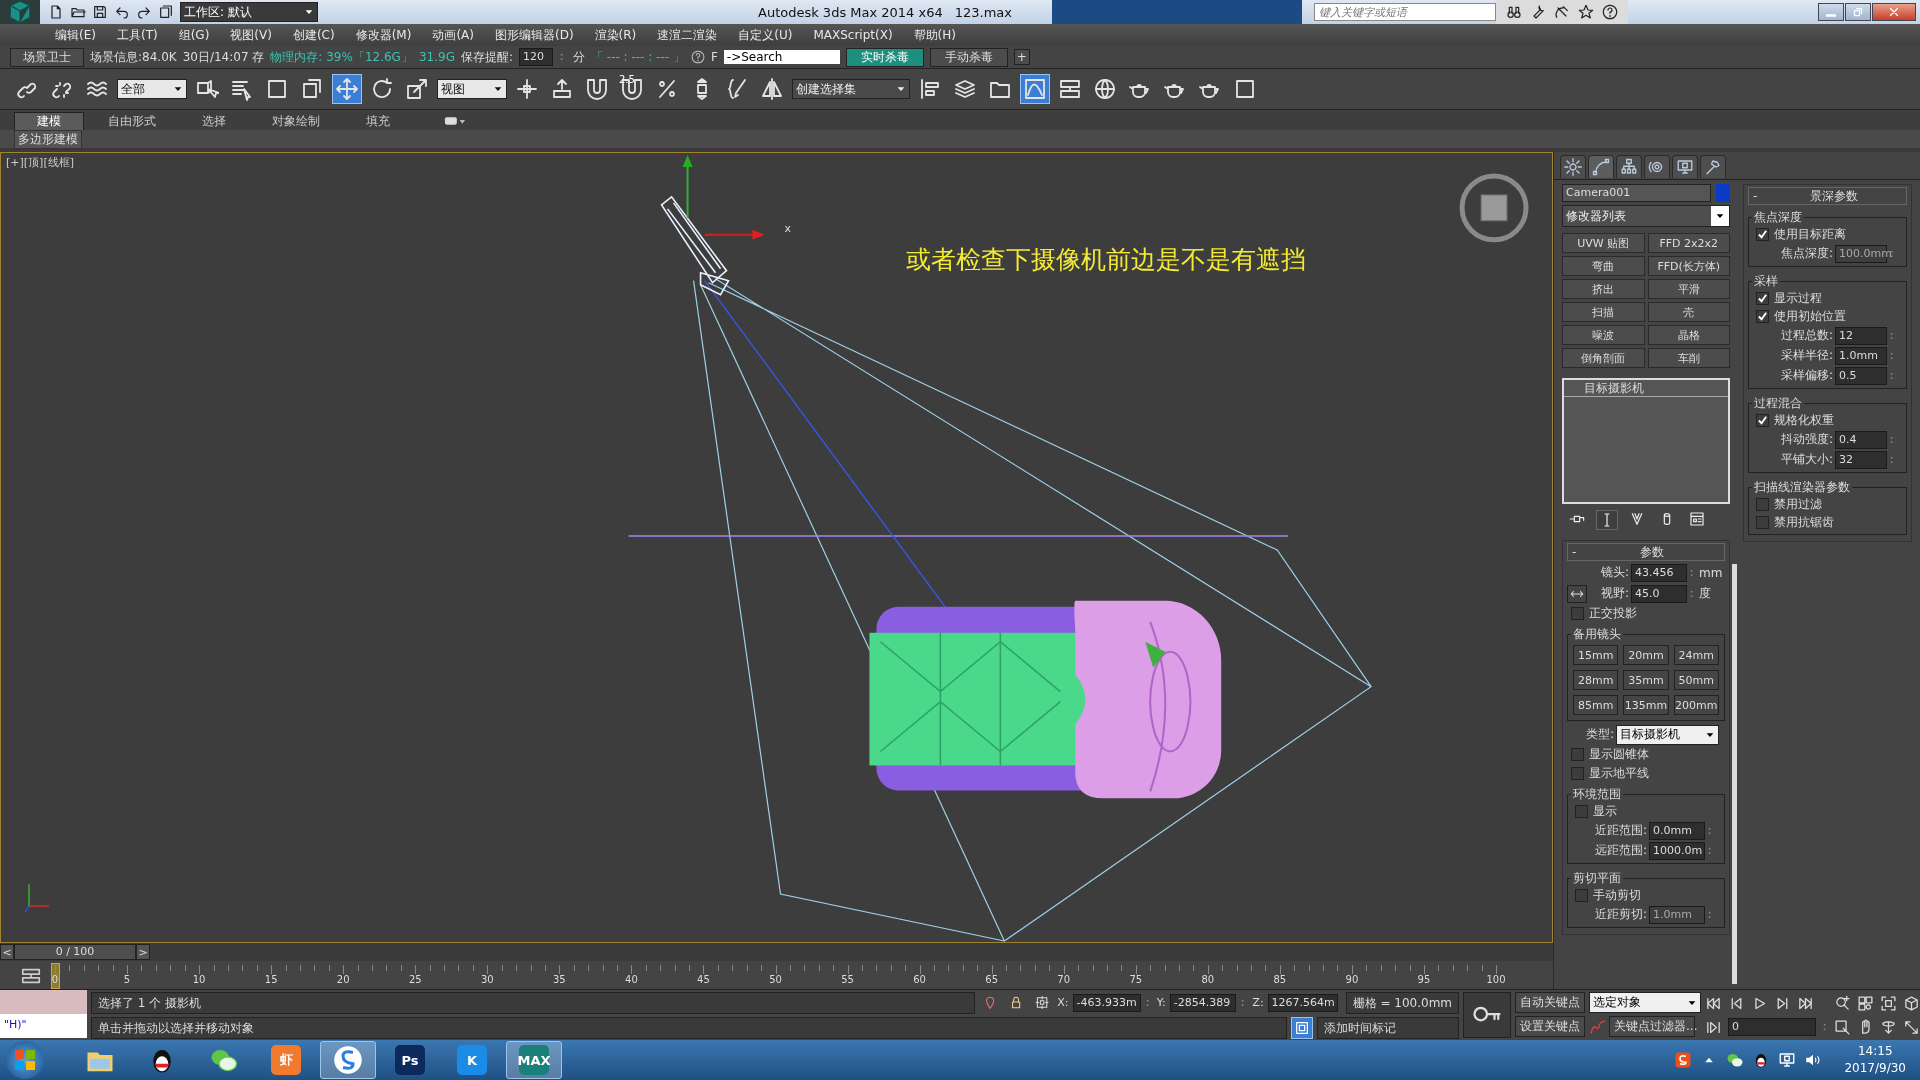  I want to click on field-of-view-icon, so click(1842, 1027).